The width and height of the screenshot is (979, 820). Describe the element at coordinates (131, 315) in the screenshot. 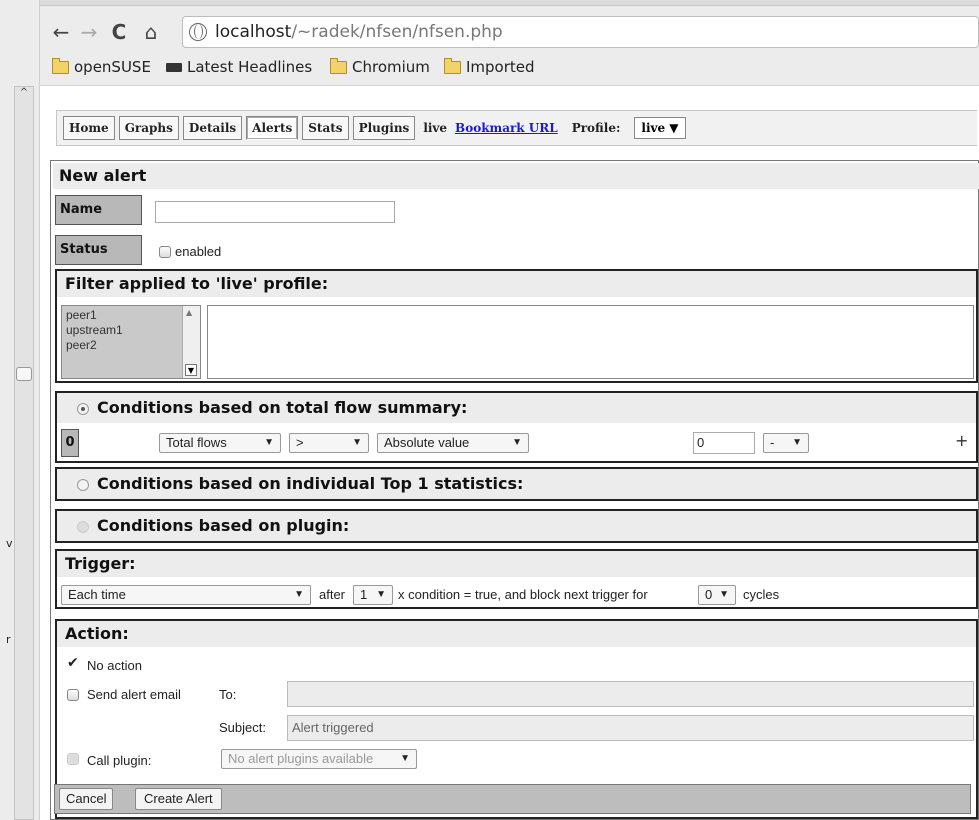

I see `list-item: peer1` at that location.